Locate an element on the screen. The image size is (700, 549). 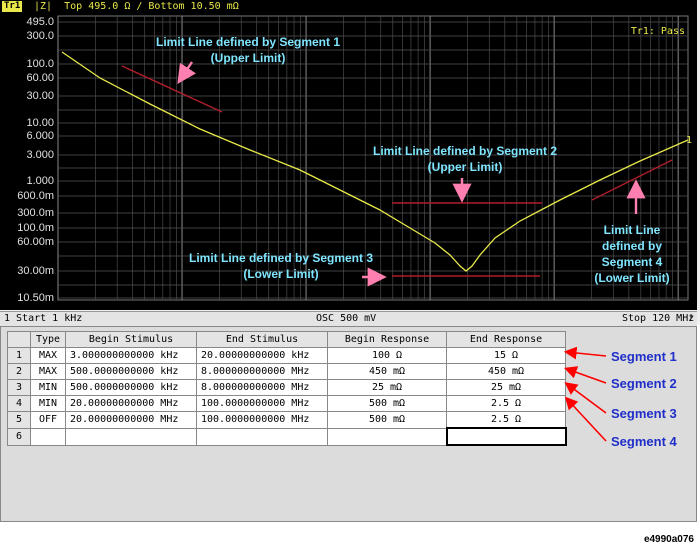
trace-header: Tr1 |Z| Top 495.0 Ω / Bottom 10.50 mΩ is located at coordinates (348, 7).